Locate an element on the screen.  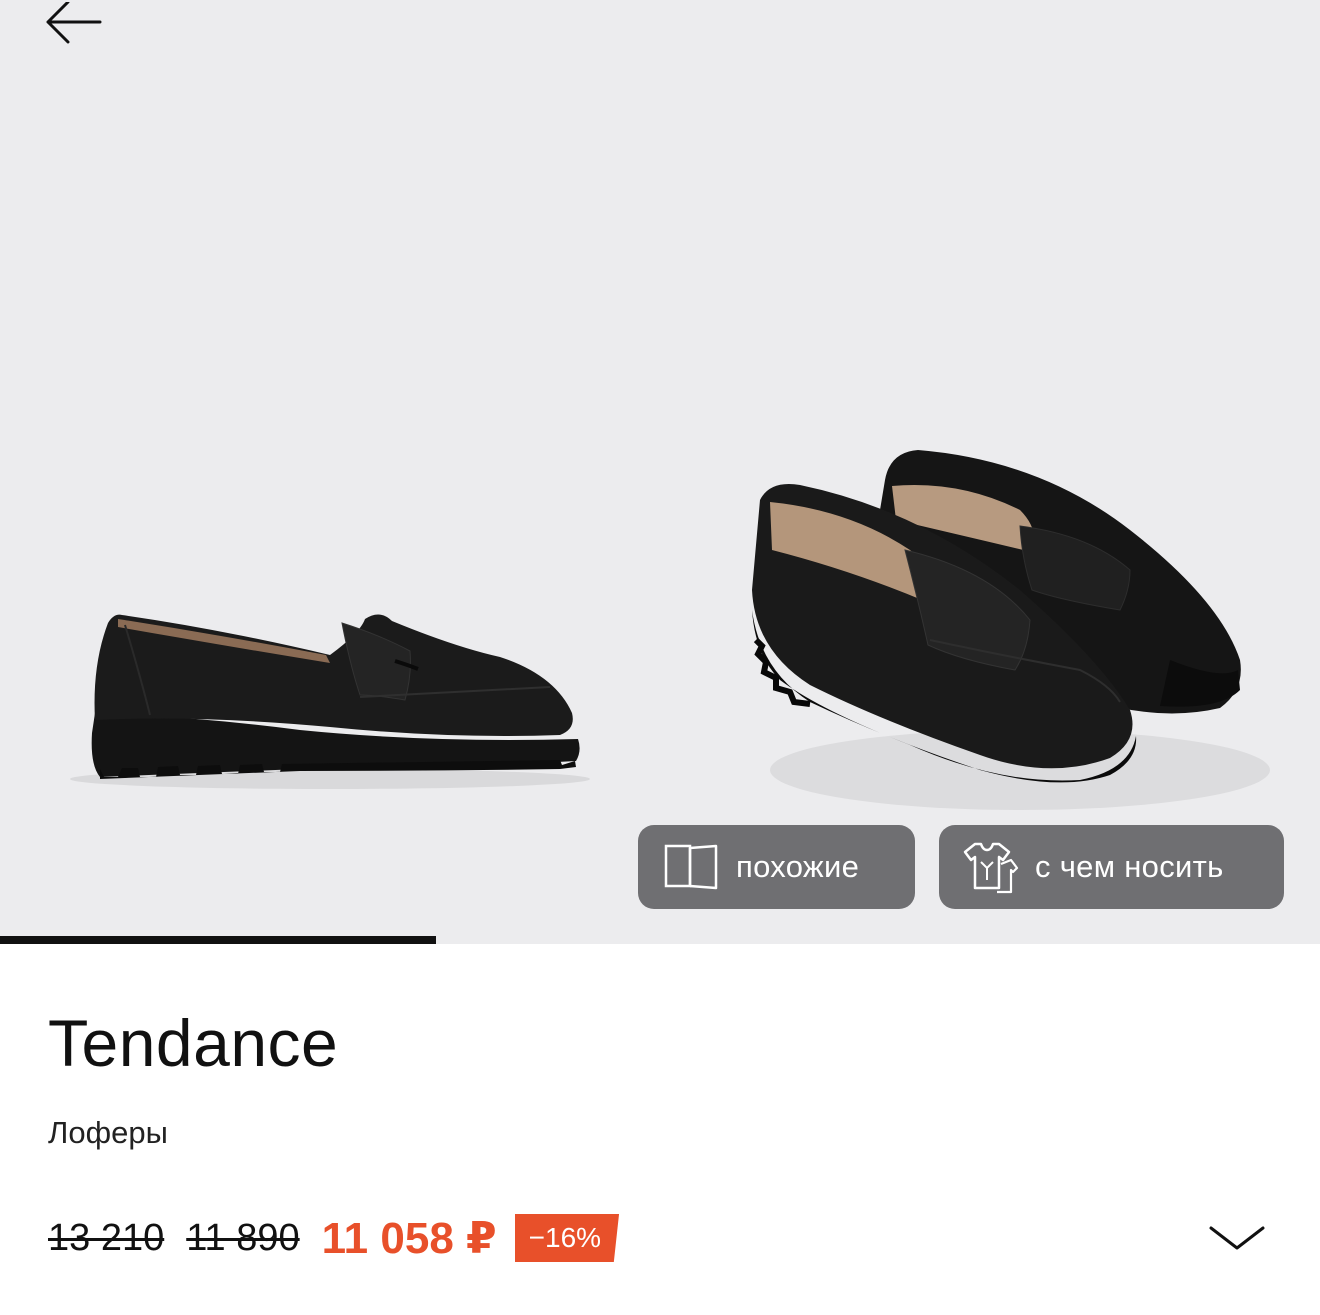
gallery-progress-bar is located at coordinates (660, 940).